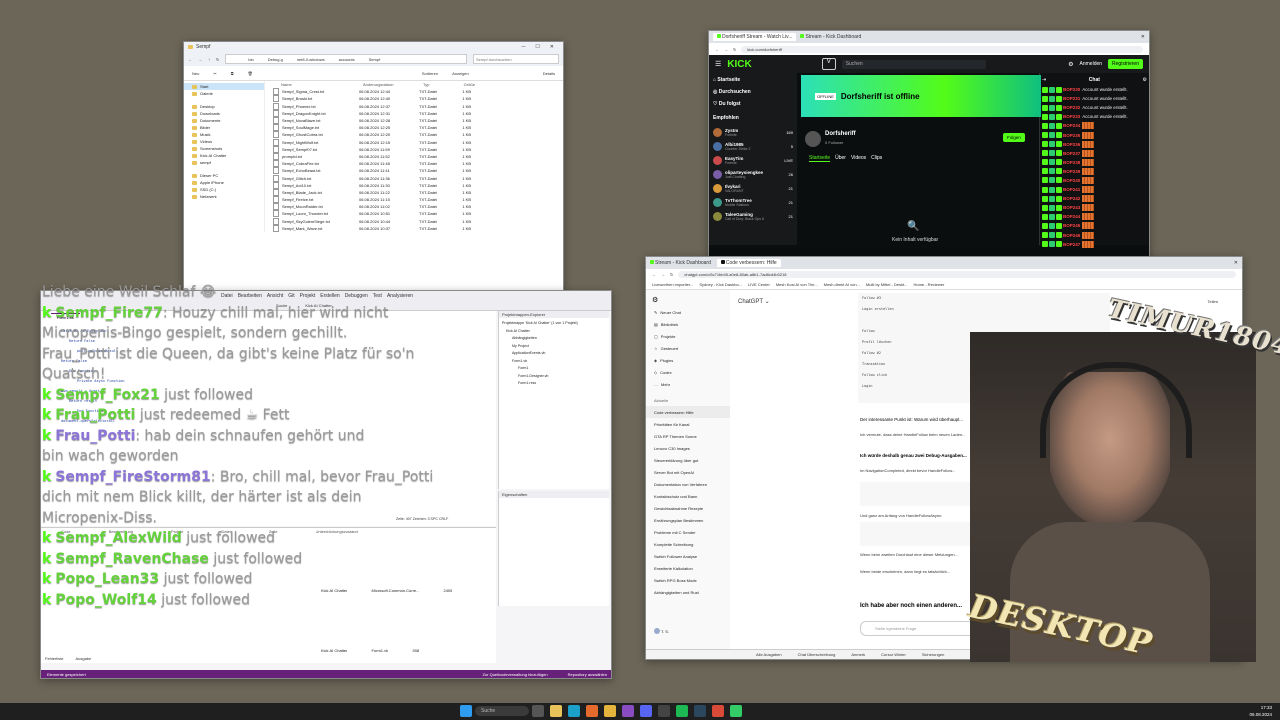  What do you see at coordinates (250, 59) in the screenshot?
I see `breadcrumb-item: bin` at bounding box center [250, 59].